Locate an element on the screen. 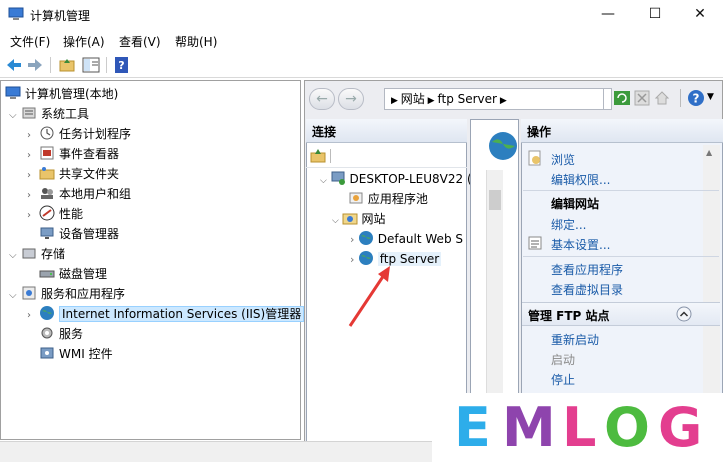  app-pool-label: 应用程序池 is located at coordinates (397, 199).